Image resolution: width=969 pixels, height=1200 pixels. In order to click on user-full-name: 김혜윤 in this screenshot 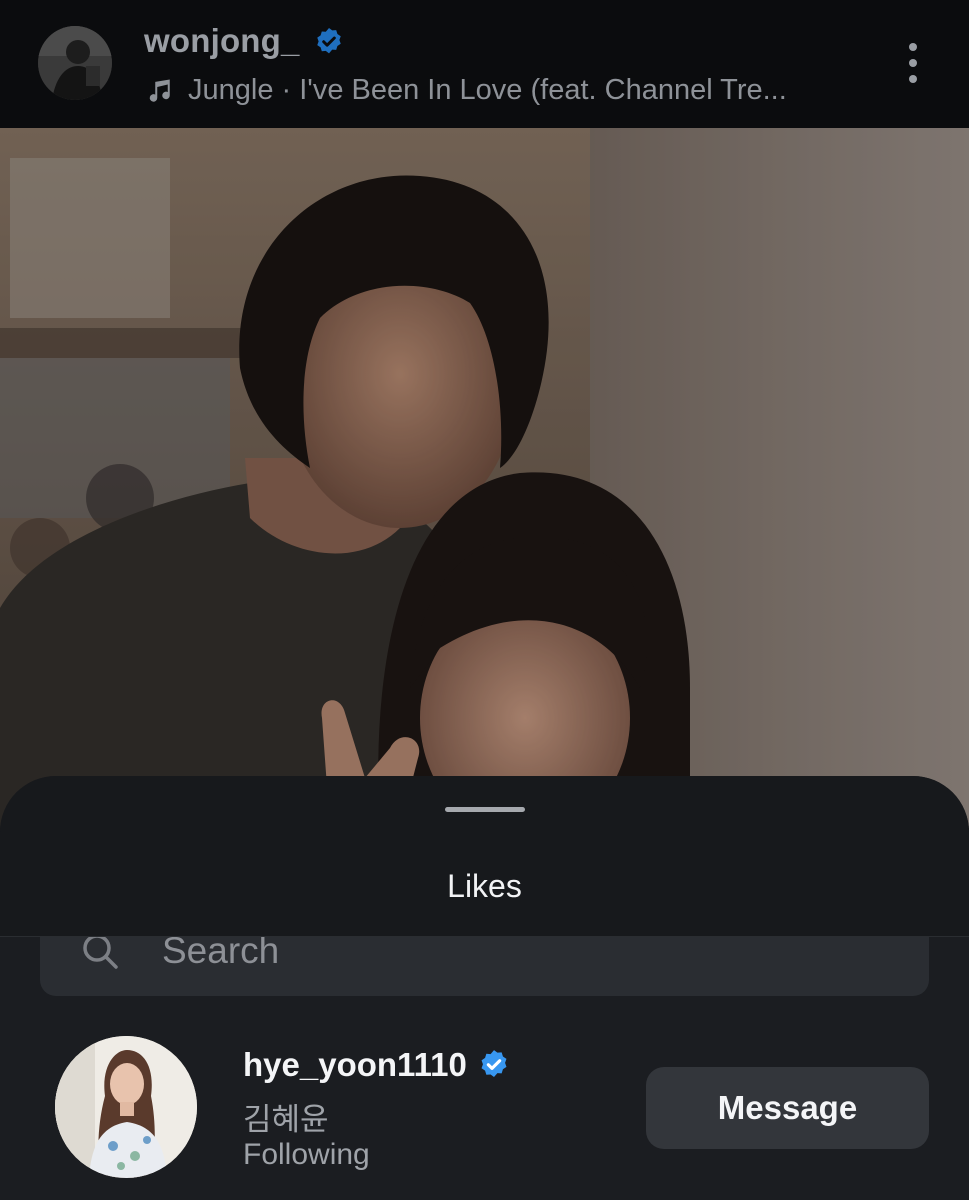, I will do `click(286, 1119)`.